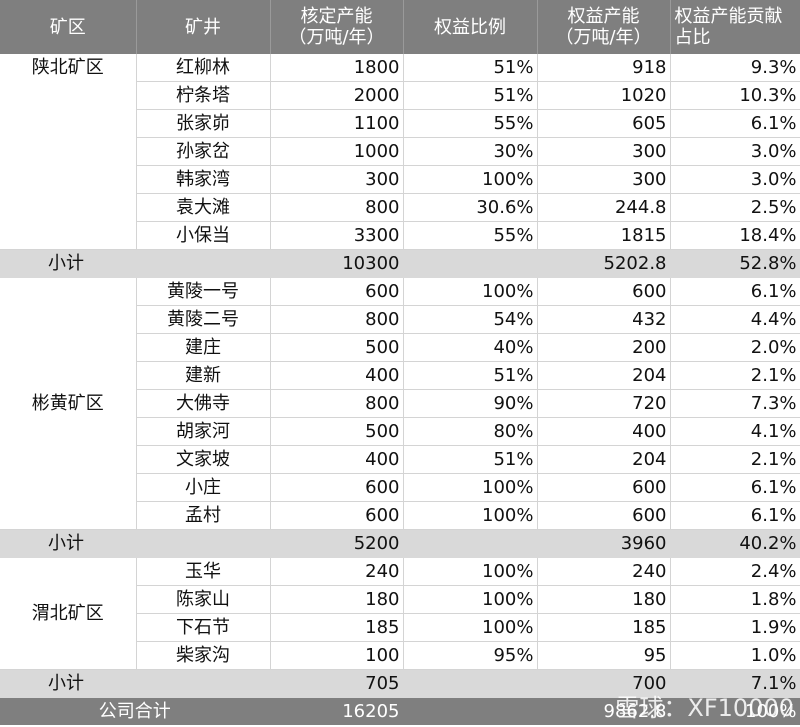 This screenshot has width=800, height=727. I want to click on subtotal-row: 小计 10300 5202.8 52.8%, so click(400, 263).